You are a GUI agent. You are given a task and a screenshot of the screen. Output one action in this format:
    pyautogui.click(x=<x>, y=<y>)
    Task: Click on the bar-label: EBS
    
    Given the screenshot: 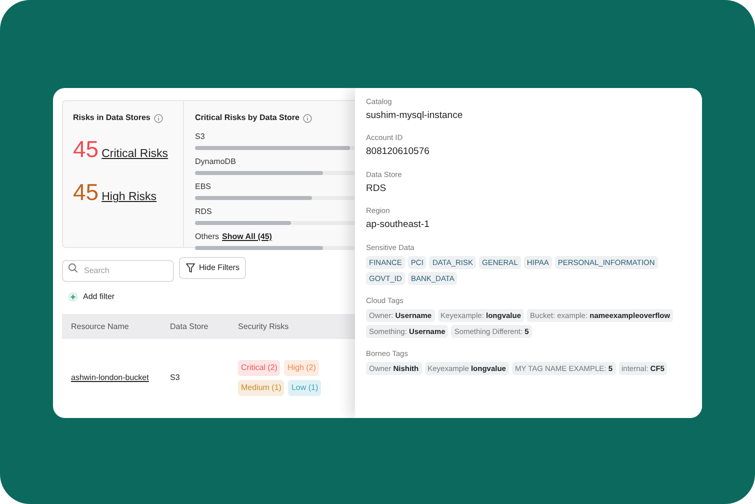 What is the action you would take?
    pyautogui.click(x=203, y=187)
    